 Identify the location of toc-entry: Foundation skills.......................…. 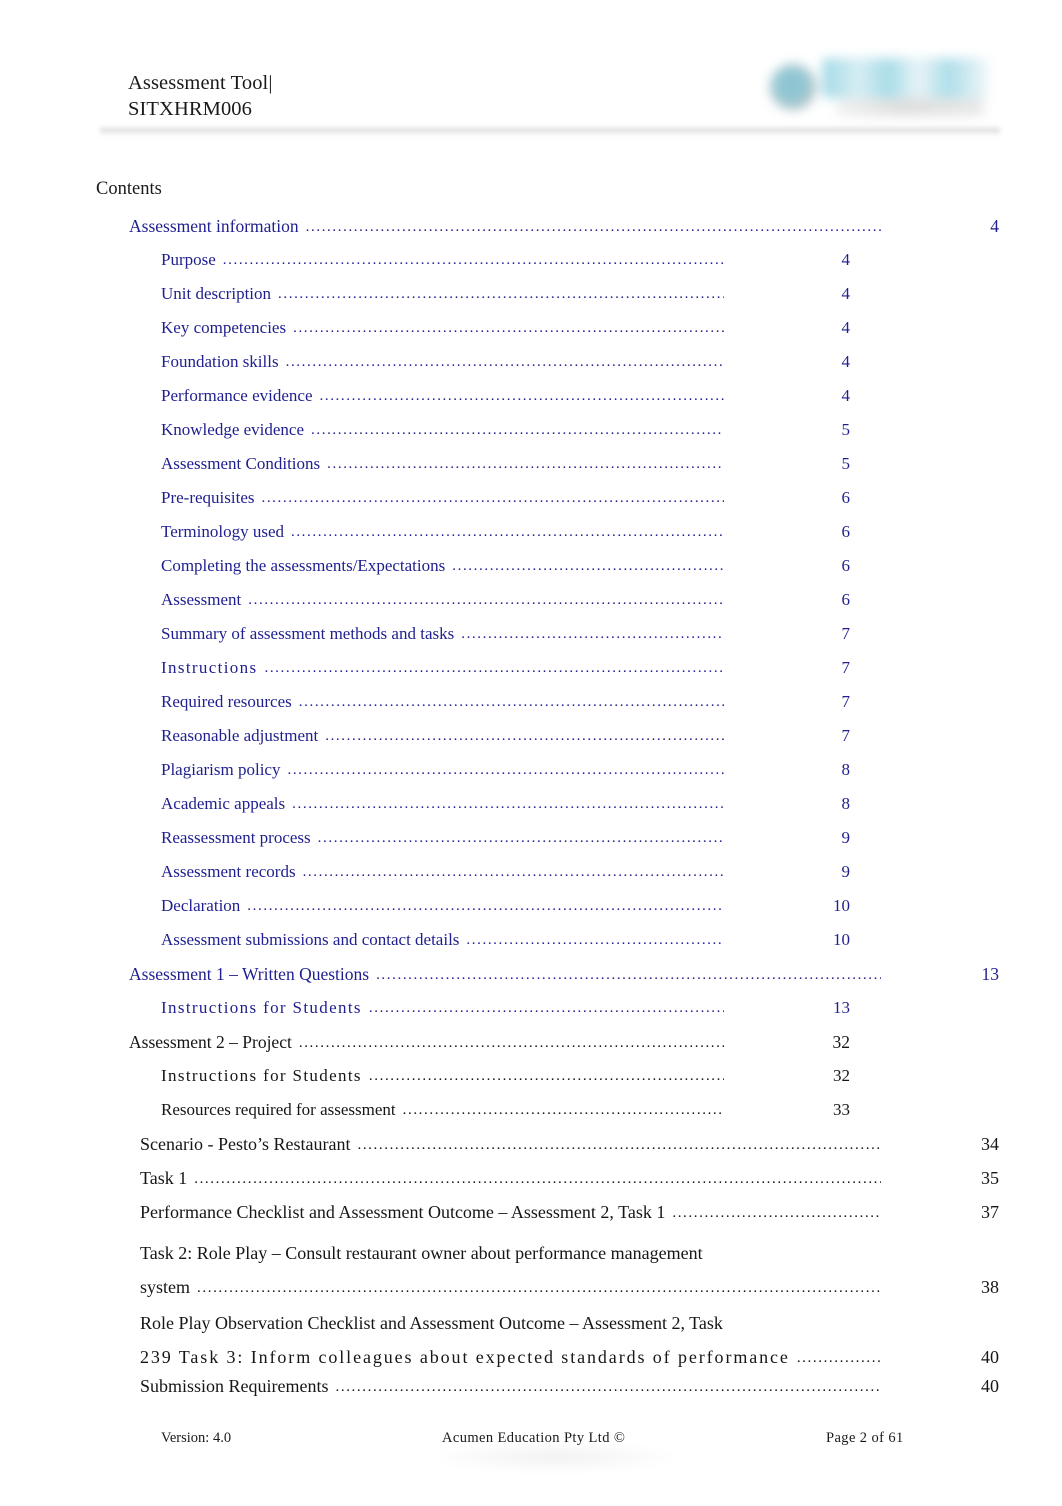
(531, 369).